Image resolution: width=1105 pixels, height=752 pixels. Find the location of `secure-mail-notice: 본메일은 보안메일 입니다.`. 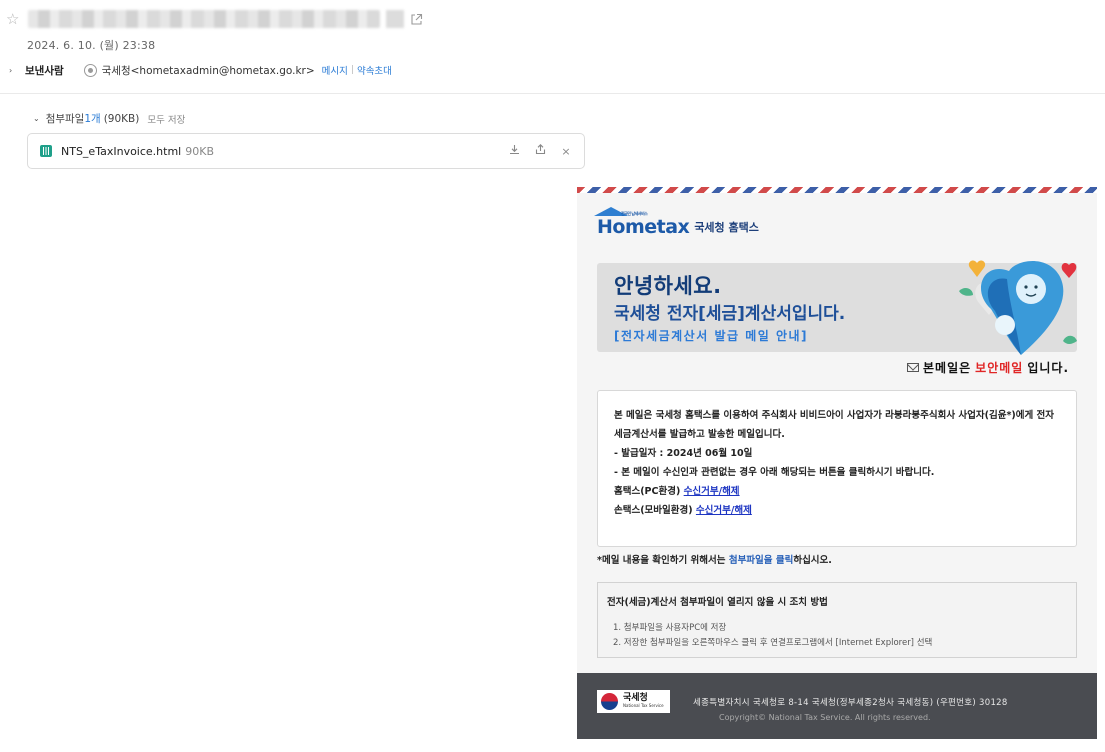

secure-mail-notice: 본메일은 보안메일 입니다. is located at coordinates (988, 367).